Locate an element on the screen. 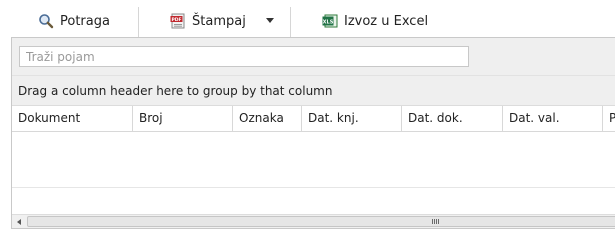  pdf-icon: PDF is located at coordinates (178, 21).